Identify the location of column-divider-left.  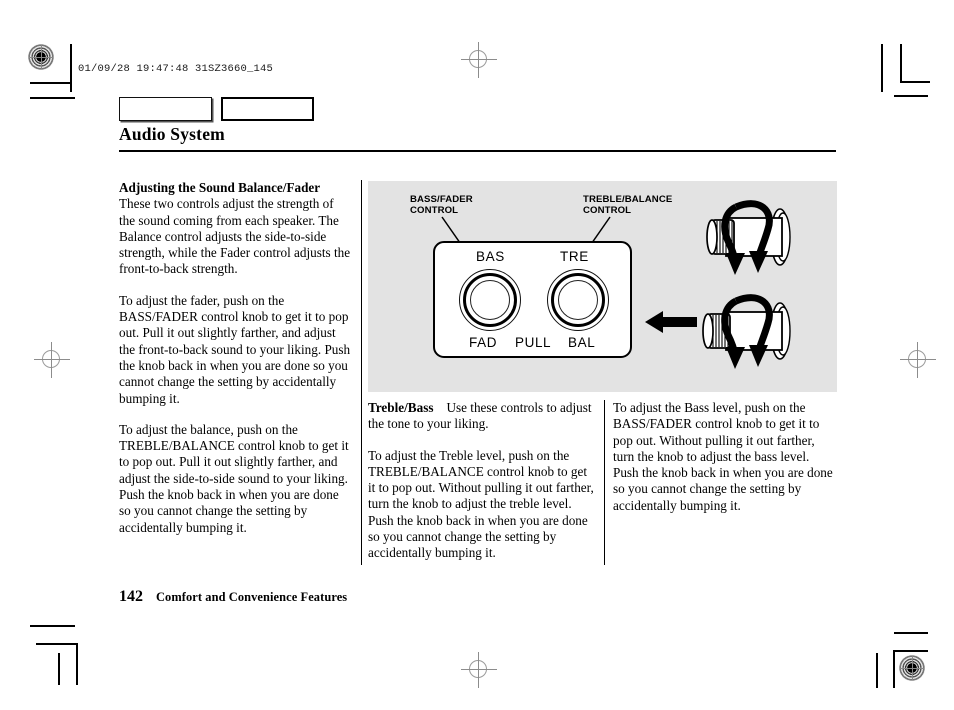
(362, 372).